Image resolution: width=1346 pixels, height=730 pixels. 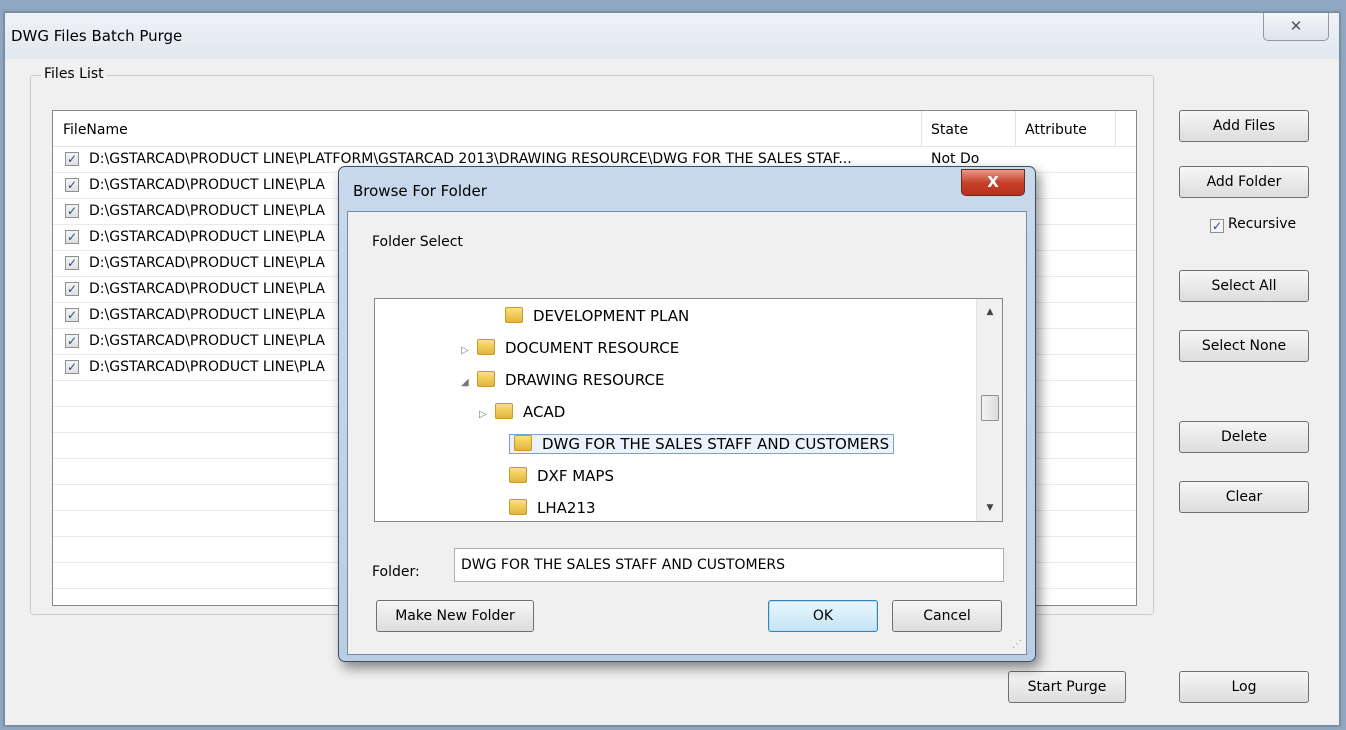 What do you see at coordinates (1244, 497) in the screenshot?
I see `clear-button: Clear` at bounding box center [1244, 497].